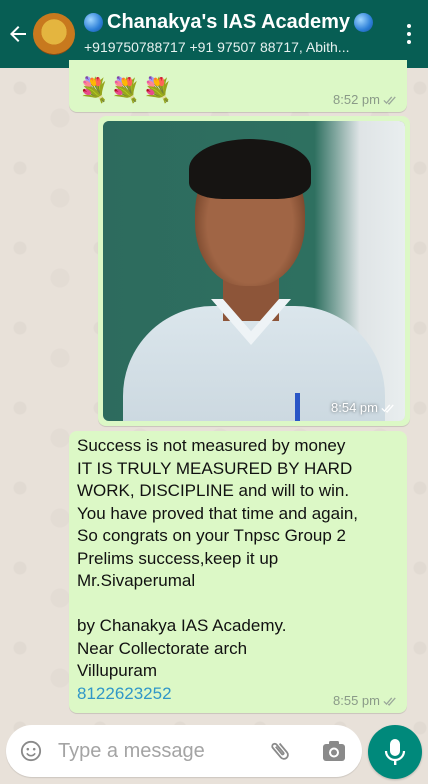 The height and width of the screenshot is (784, 428). What do you see at coordinates (18, 34) in the screenshot?
I see `back-arrow-icon` at bounding box center [18, 34].